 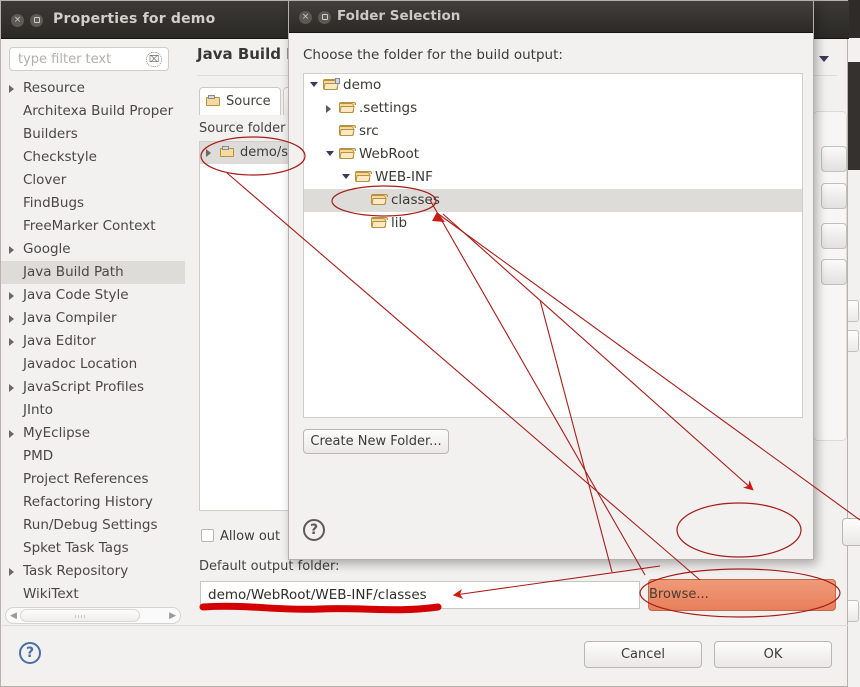 I want to click on ok-button: OK, so click(x=773, y=654).